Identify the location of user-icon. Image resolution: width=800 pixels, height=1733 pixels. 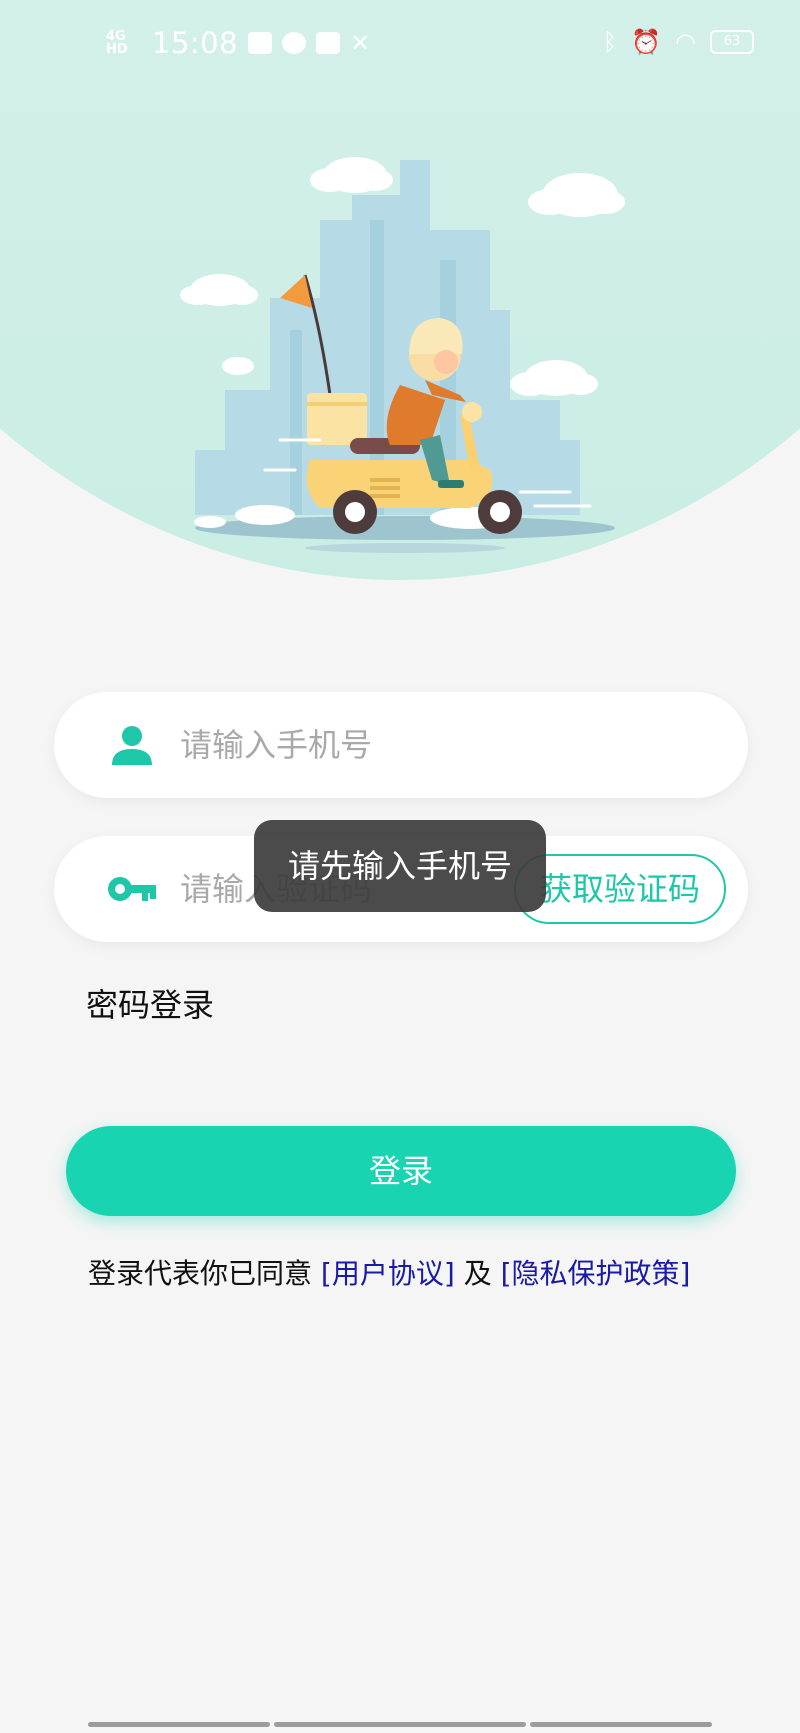
(132, 745).